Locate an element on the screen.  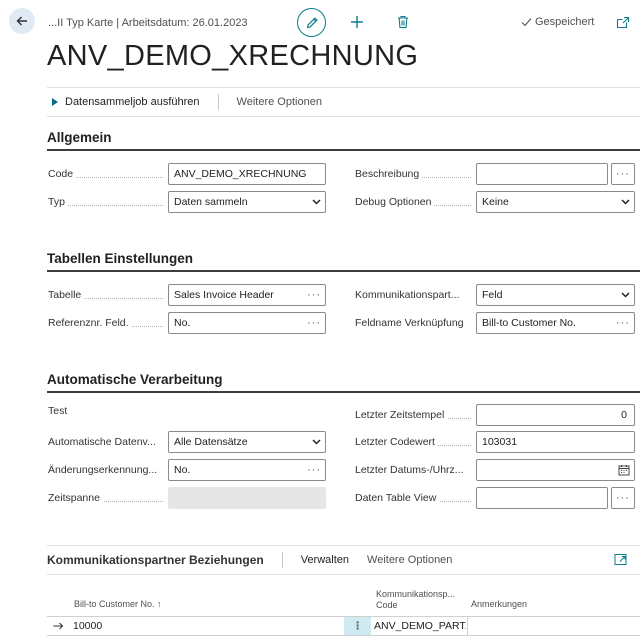
type-value: Daten sammeln is located at coordinates (211, 202).